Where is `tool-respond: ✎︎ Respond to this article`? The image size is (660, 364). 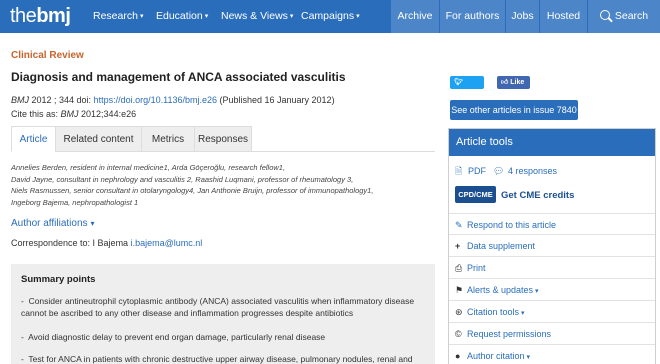
tool-respond: ✎︎ Respond to this article is located at coordinates (552, 224).